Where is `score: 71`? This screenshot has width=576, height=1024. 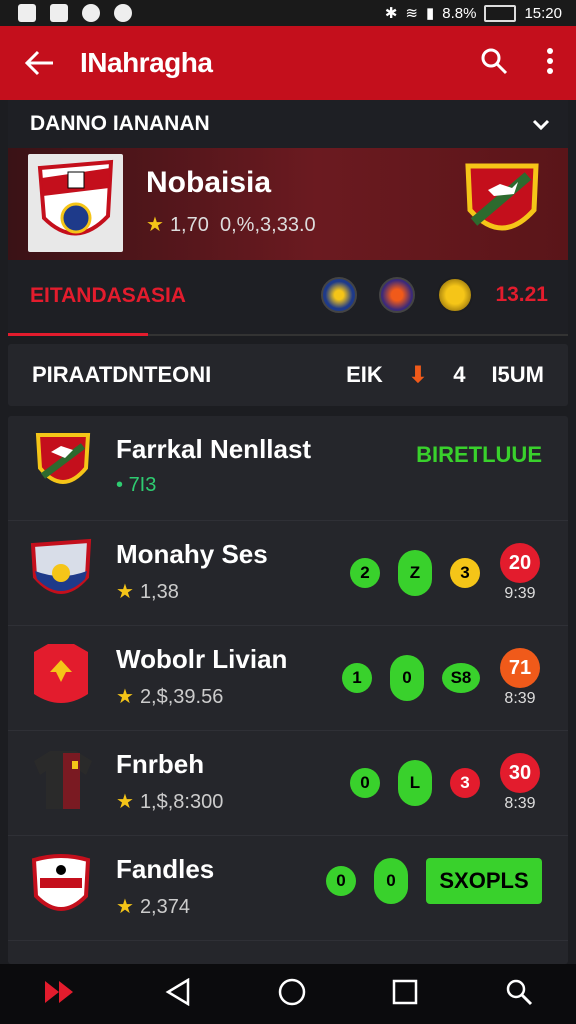 score: 71 is located at coordinates (520, 668).